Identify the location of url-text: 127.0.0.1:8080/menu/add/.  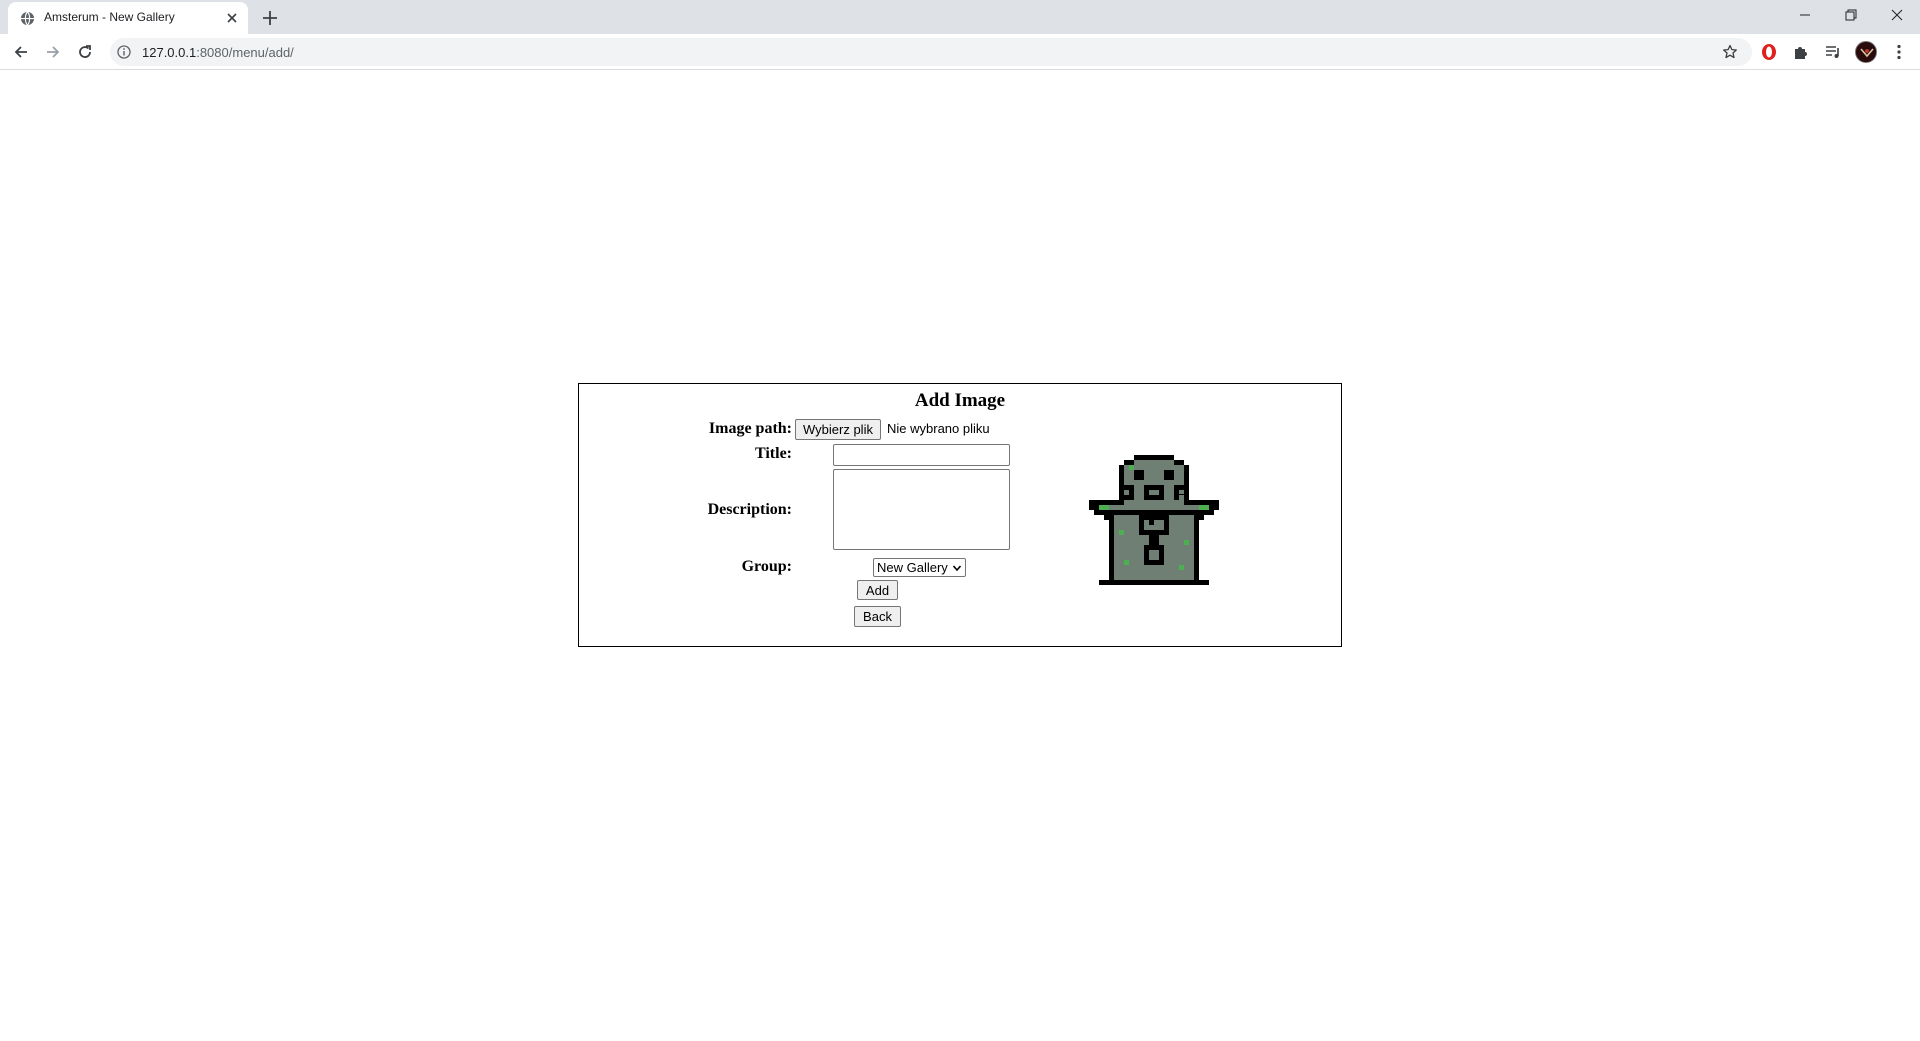
(218, 52).